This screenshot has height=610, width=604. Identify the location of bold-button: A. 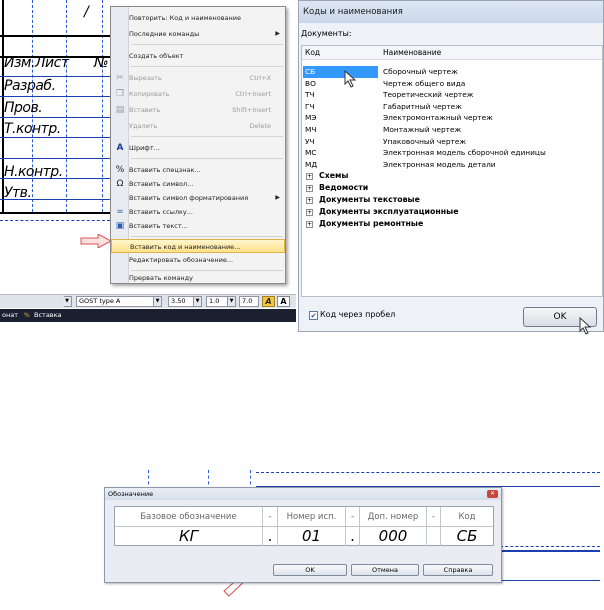
(283, 301).